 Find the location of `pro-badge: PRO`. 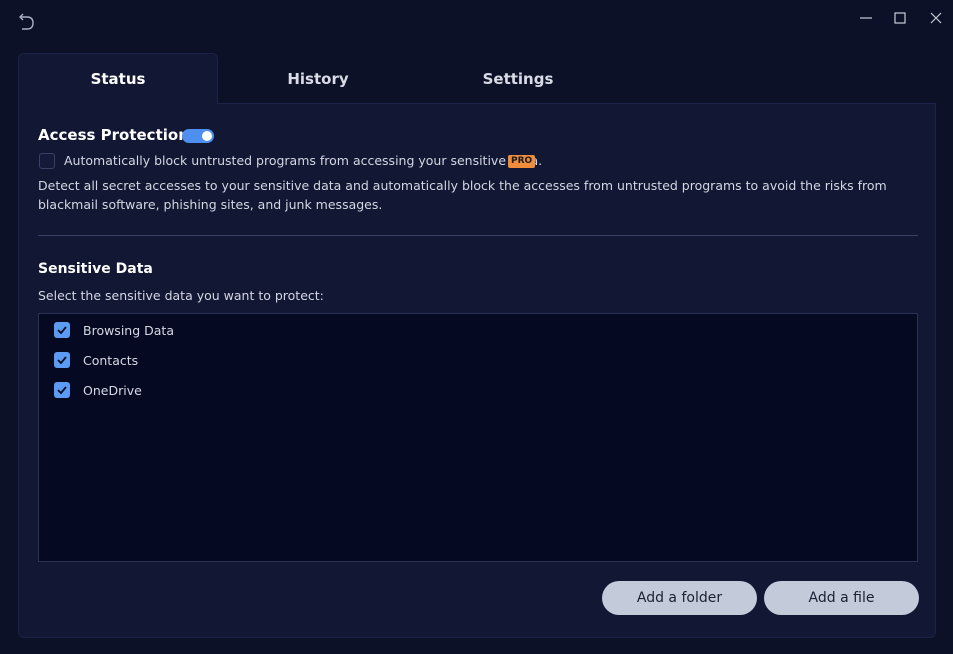

pro-badge: PRO is located at coordinates (522, 161).